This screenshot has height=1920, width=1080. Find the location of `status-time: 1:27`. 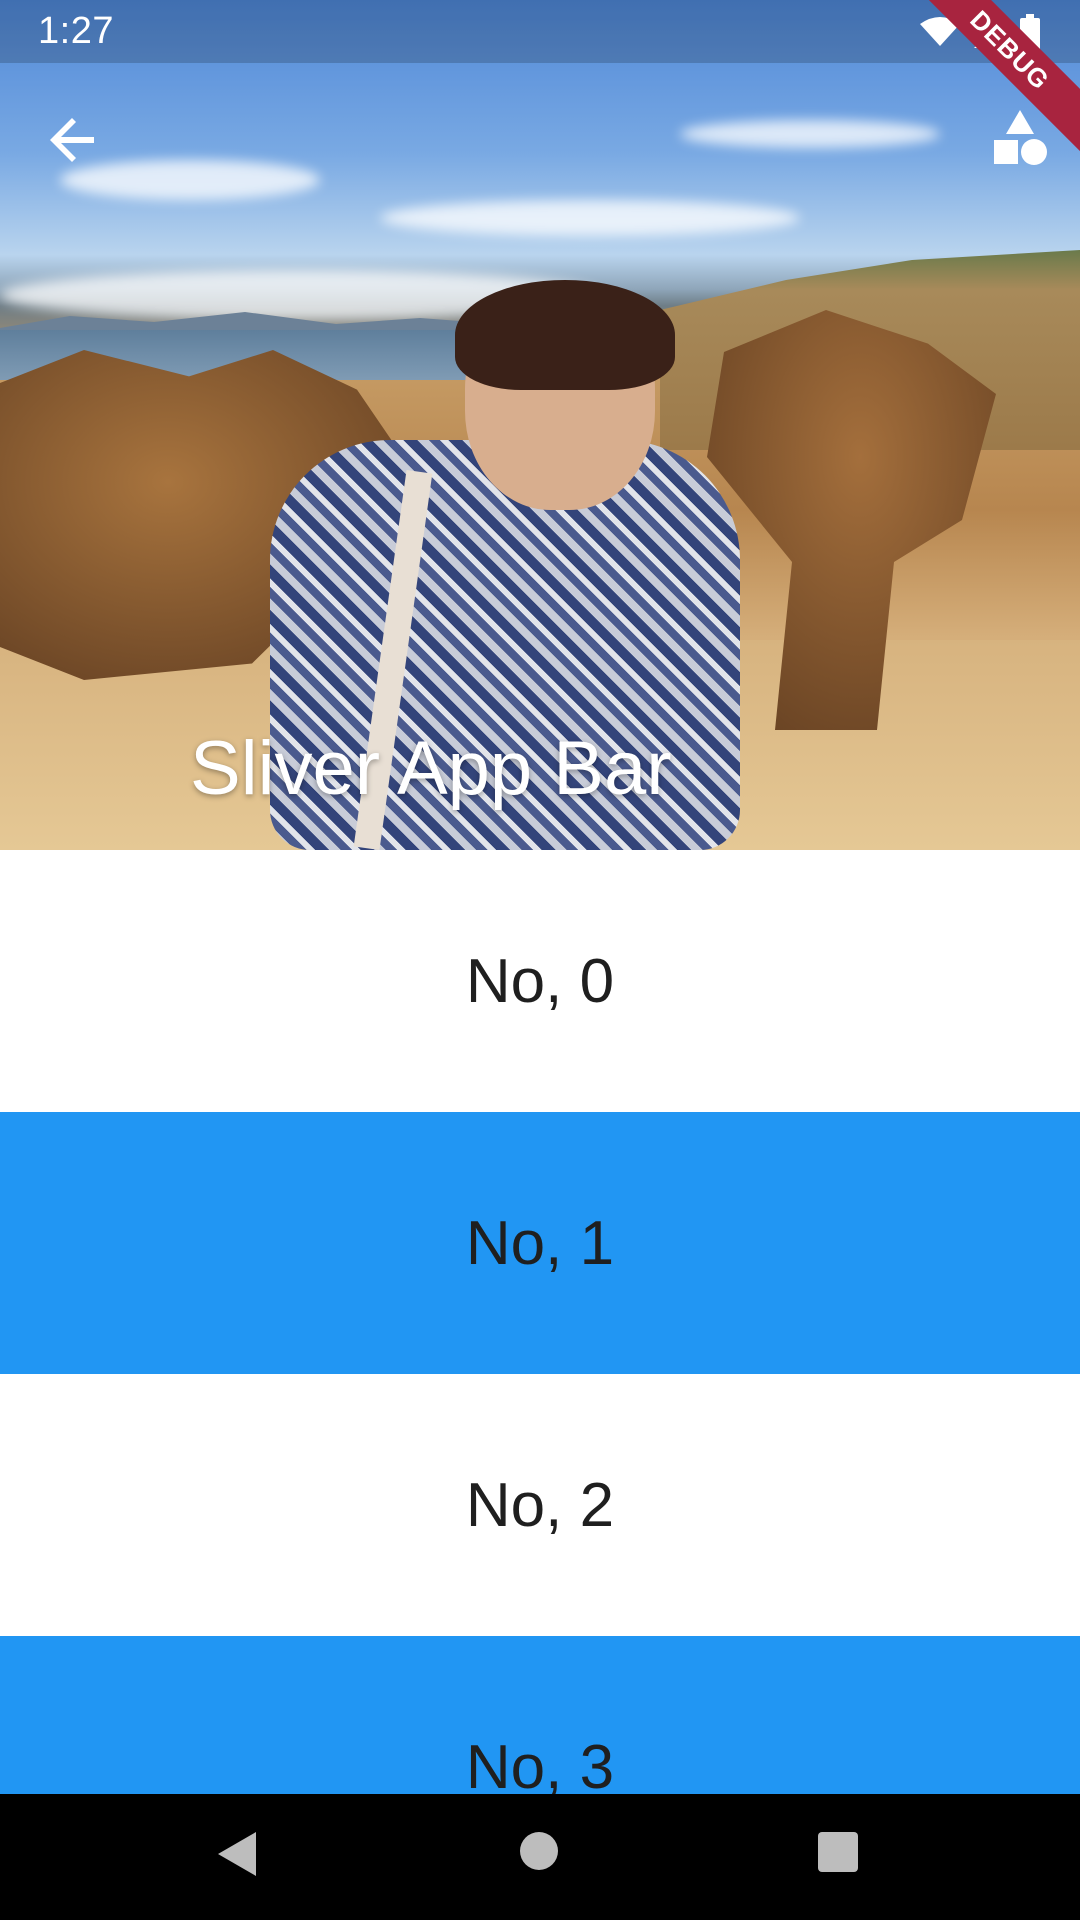

status-time: 1:27 is located at coordinates (76, 31).